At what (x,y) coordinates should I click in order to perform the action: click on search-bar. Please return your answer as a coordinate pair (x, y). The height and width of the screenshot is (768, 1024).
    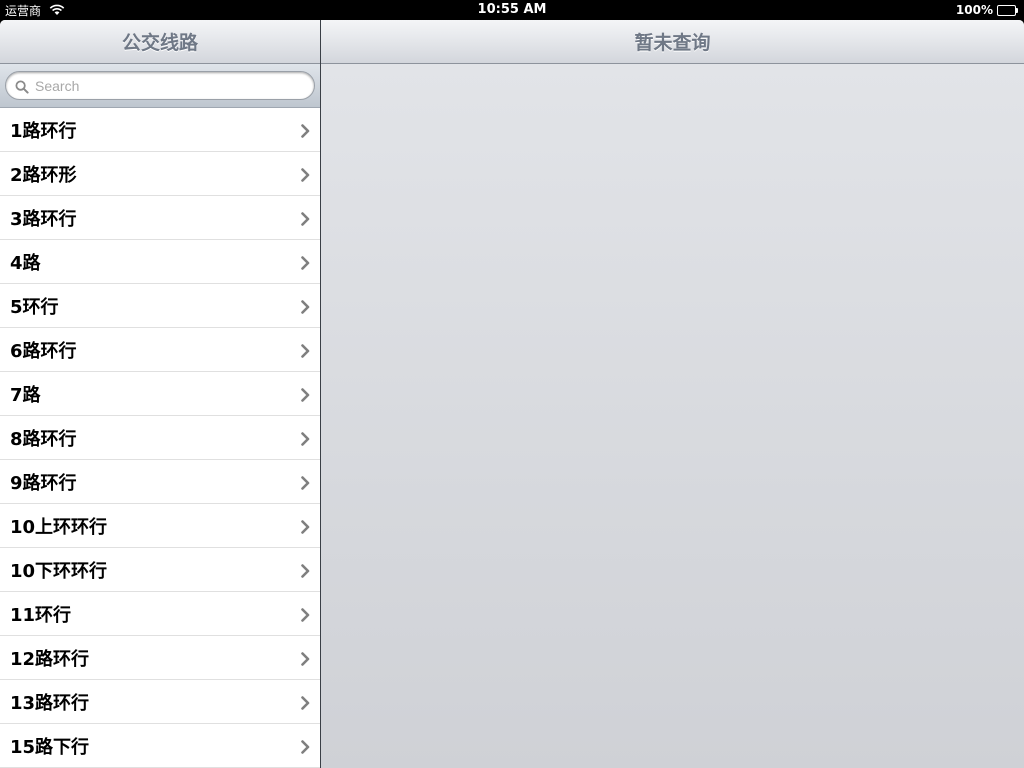
    Looking at the image, I should click on (160, 86).